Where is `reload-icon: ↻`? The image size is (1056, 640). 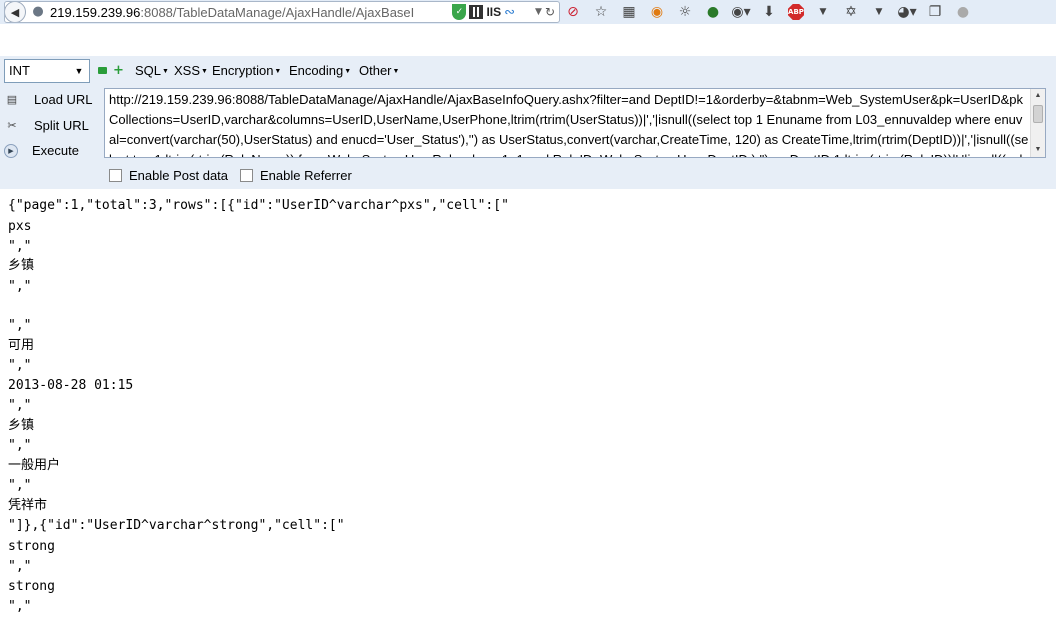
reload-icon: ↻ is located at coordinates (550, 12).